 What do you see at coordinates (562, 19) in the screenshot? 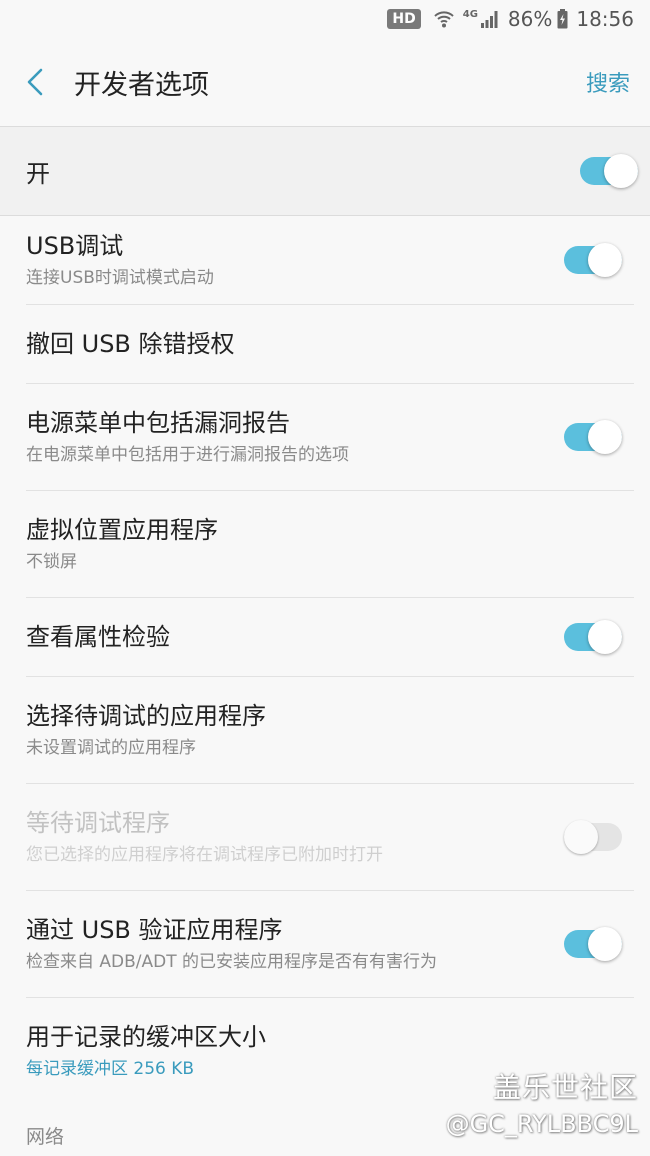
I see `battery-charging-icon` at bounding box center [562, 19].